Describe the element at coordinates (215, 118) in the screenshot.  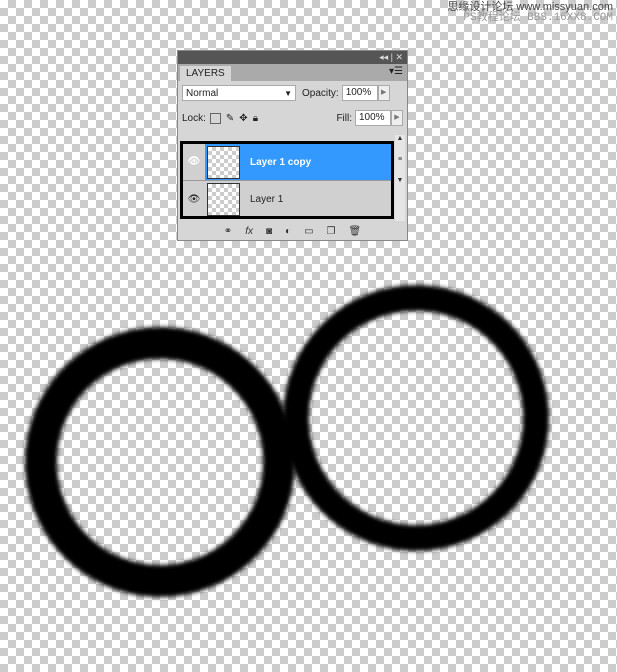
I see `lock-transparency-icon` at that location.